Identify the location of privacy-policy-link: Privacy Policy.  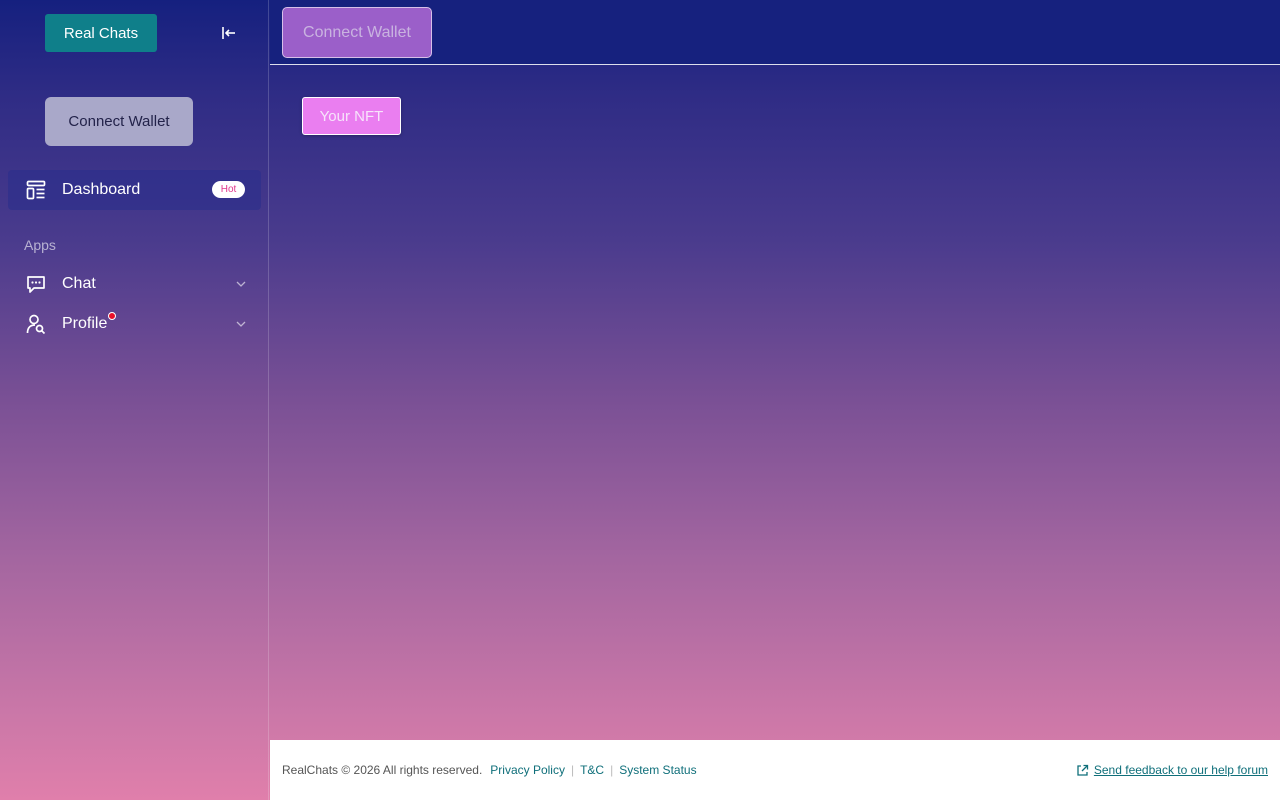
(527, 770).